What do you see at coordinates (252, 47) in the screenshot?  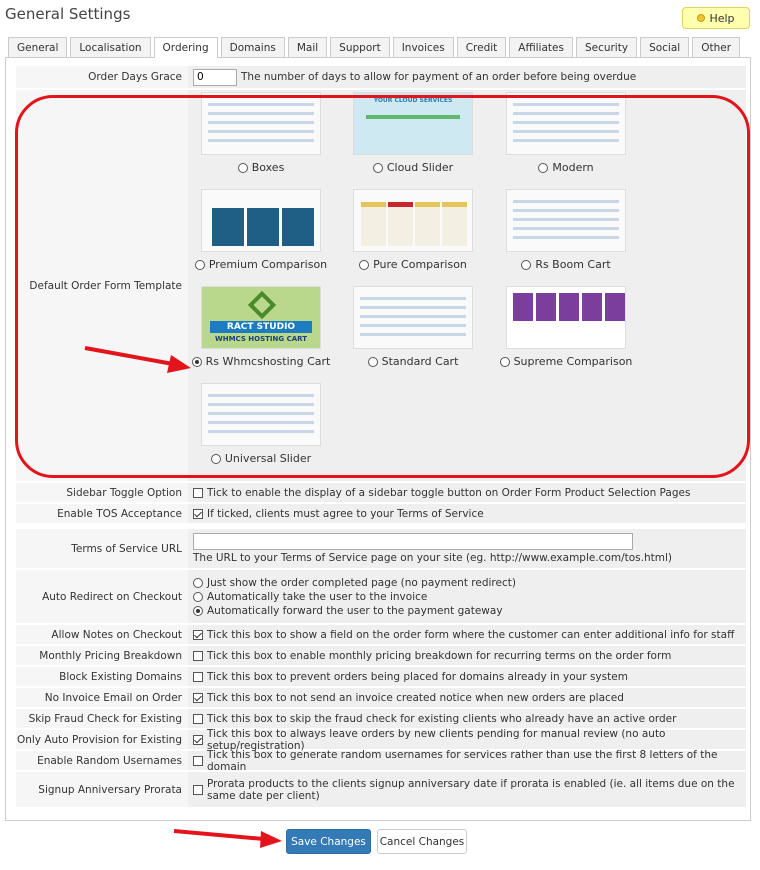 I see `tab-domains: Domains` at bounding box center [252, 47].